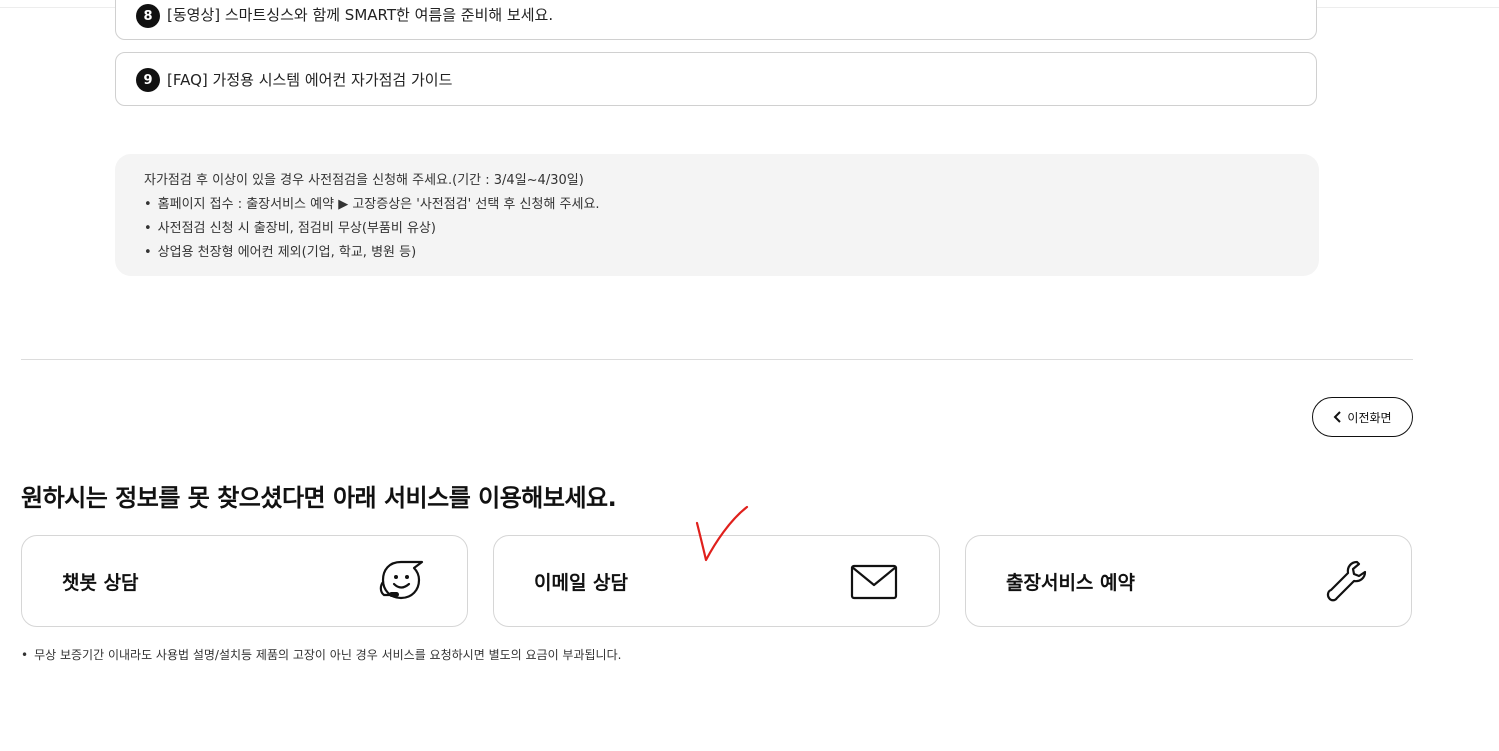 The height and width of the screenshot is (751, 1499). I want to click on visit-service-card: 출장서비스 예약, so click(1188, 581).